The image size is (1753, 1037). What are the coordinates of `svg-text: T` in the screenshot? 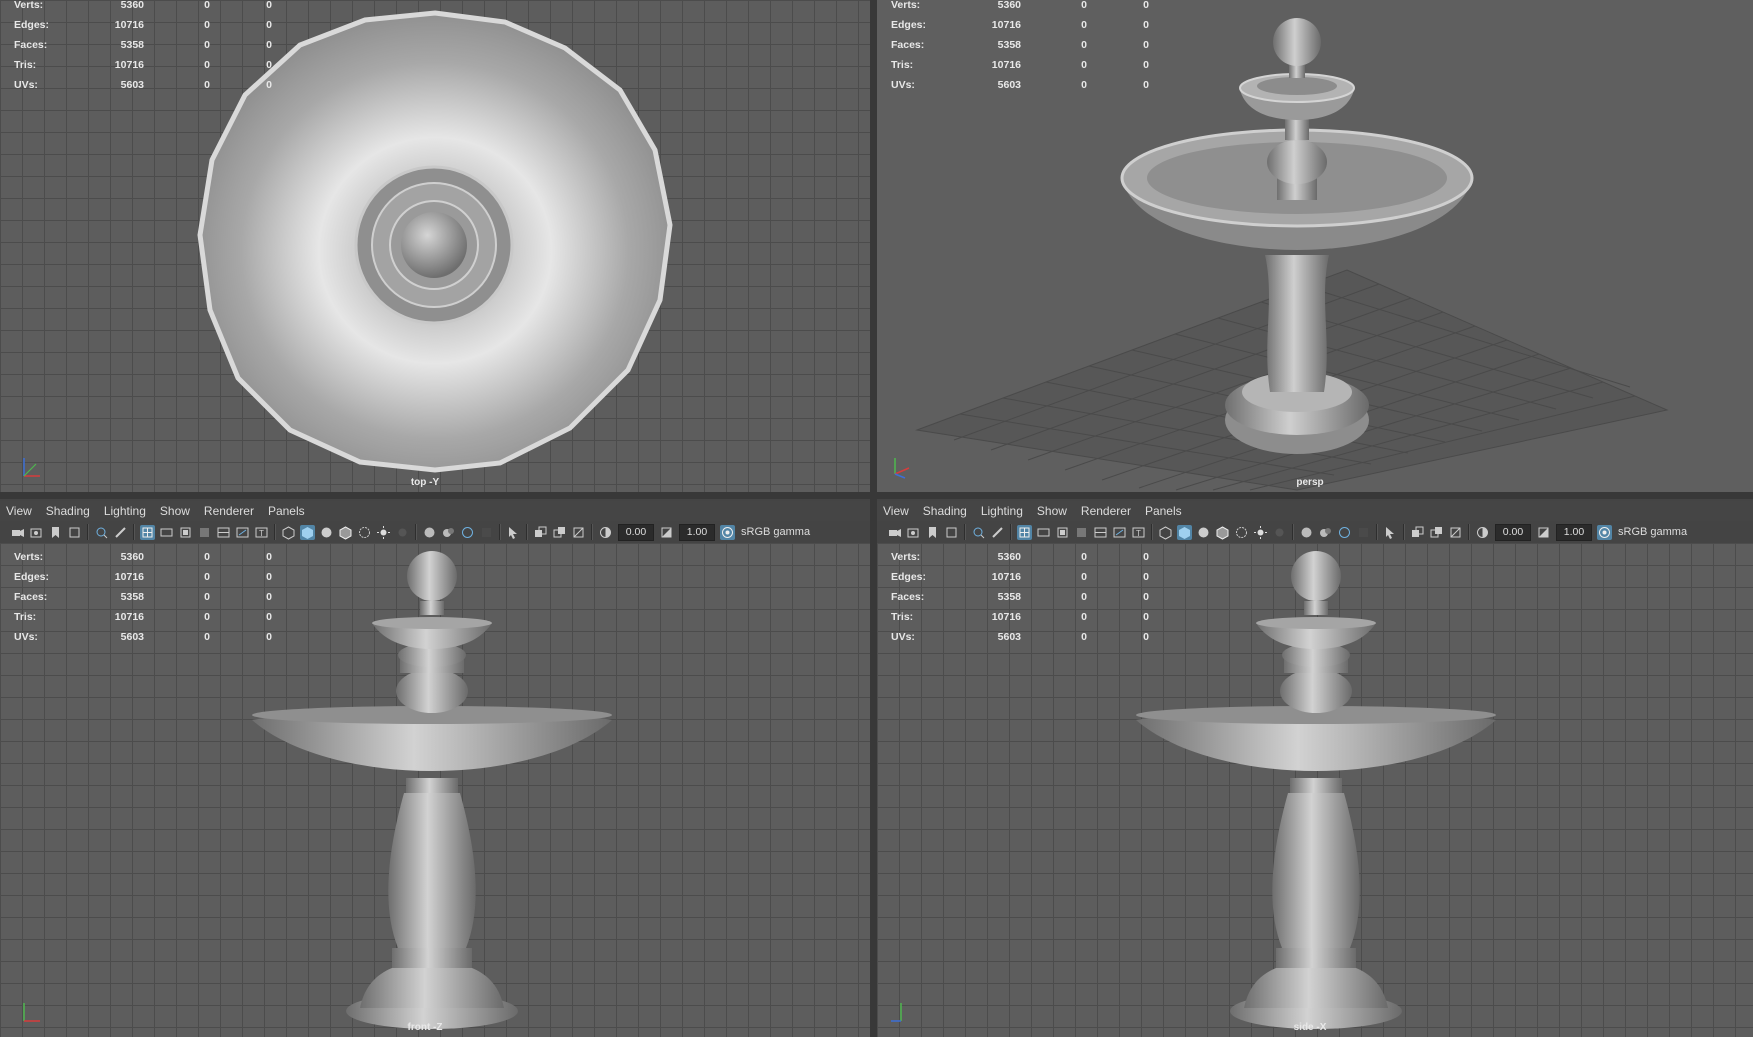 It's located at (261, 533).